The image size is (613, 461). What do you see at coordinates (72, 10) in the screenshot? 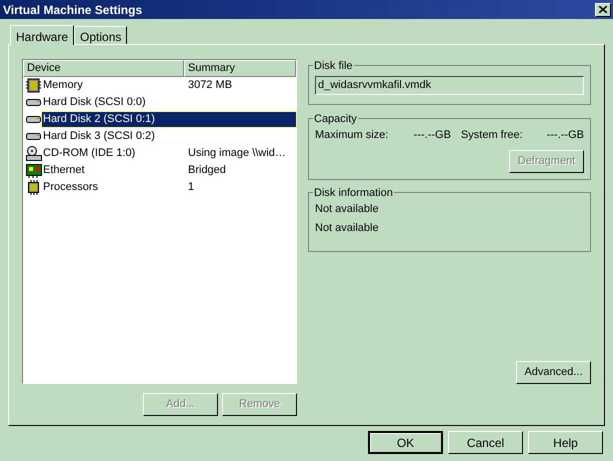
I see `window-title: Virtual Machine Settings` at bounding box center [72, 10].